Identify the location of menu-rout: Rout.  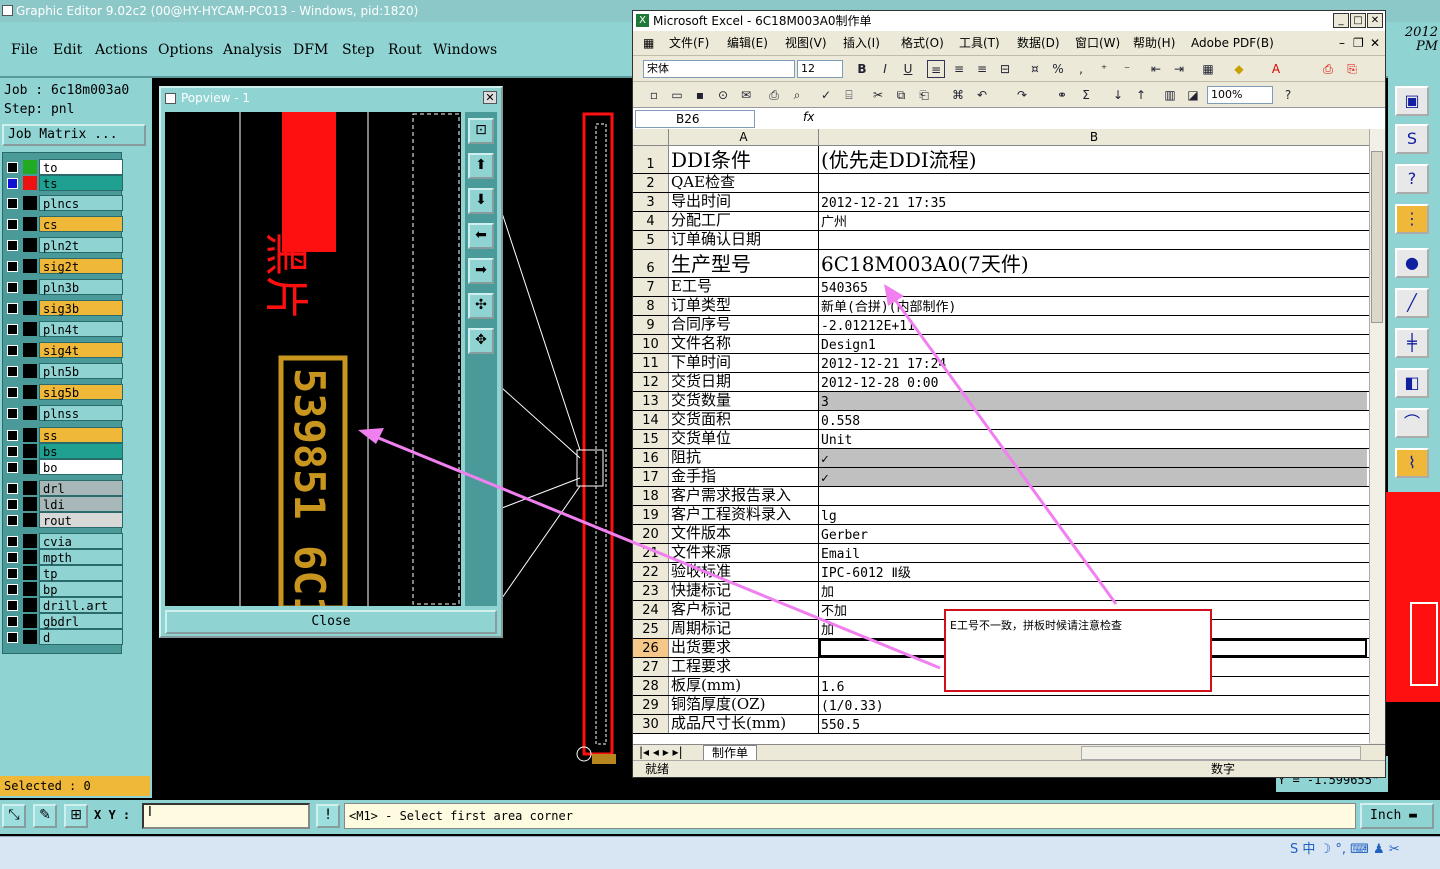
(405, 50).